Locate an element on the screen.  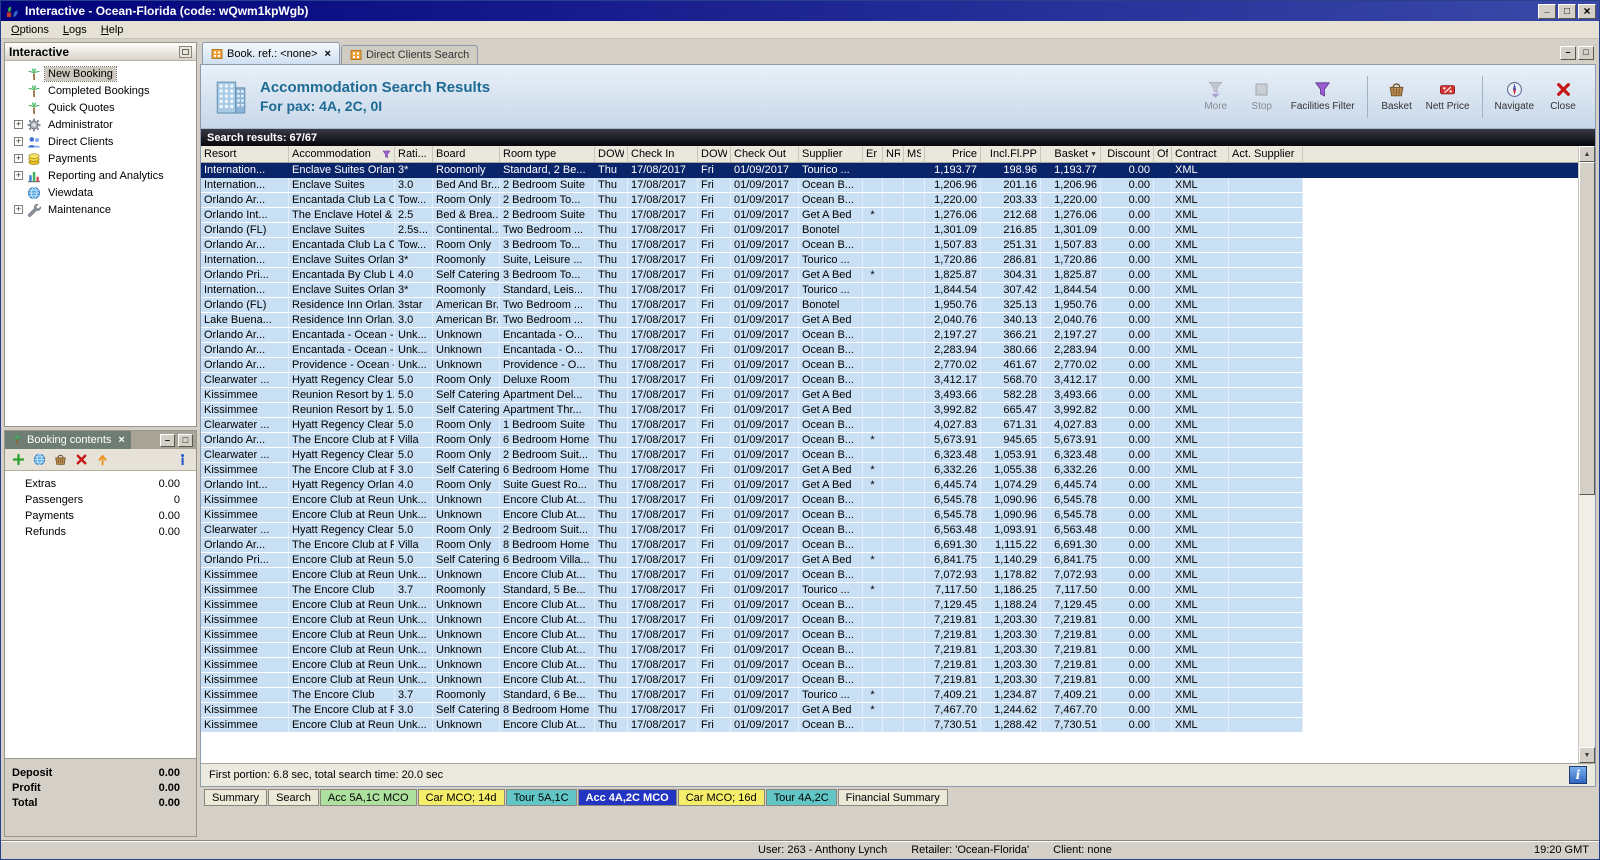
column-header-check-out: Check Out is located at coordinates (765, 154).